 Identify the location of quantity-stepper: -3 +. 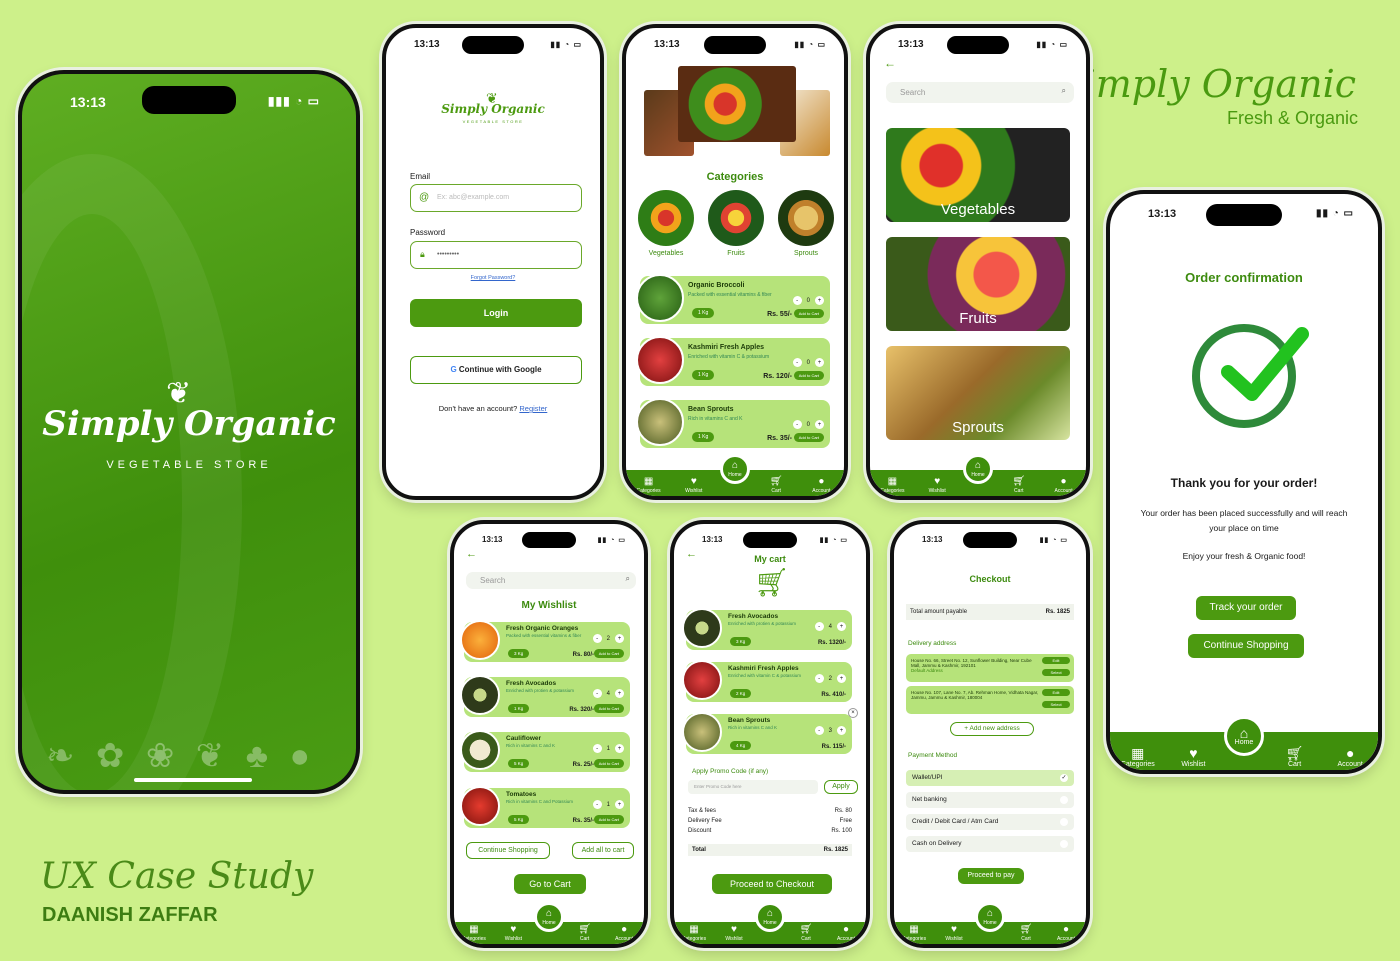
(830, 730).